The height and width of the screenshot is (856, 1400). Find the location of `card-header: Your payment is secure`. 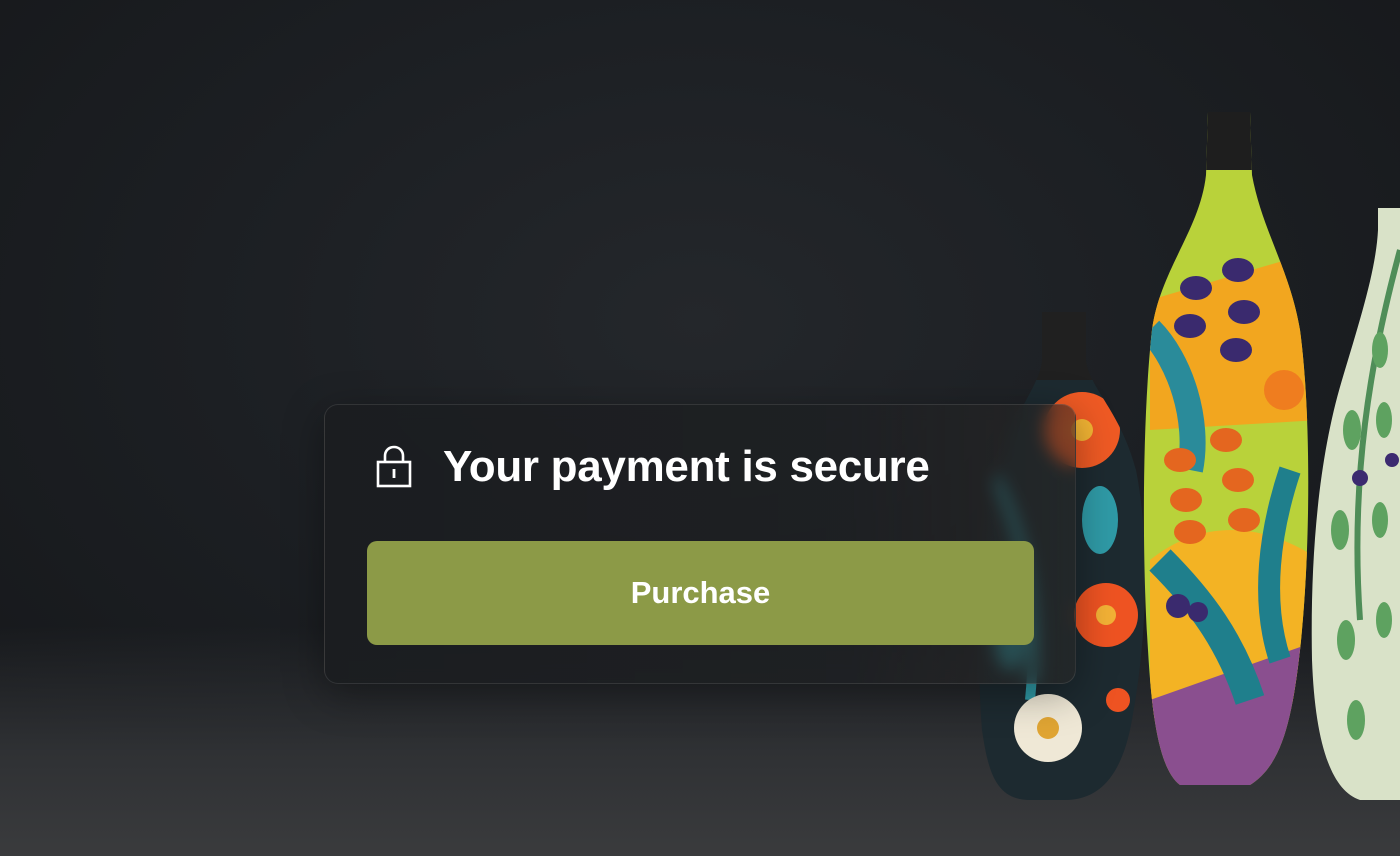

card-header: Your payment is secure is located at coordinates (652, 467).